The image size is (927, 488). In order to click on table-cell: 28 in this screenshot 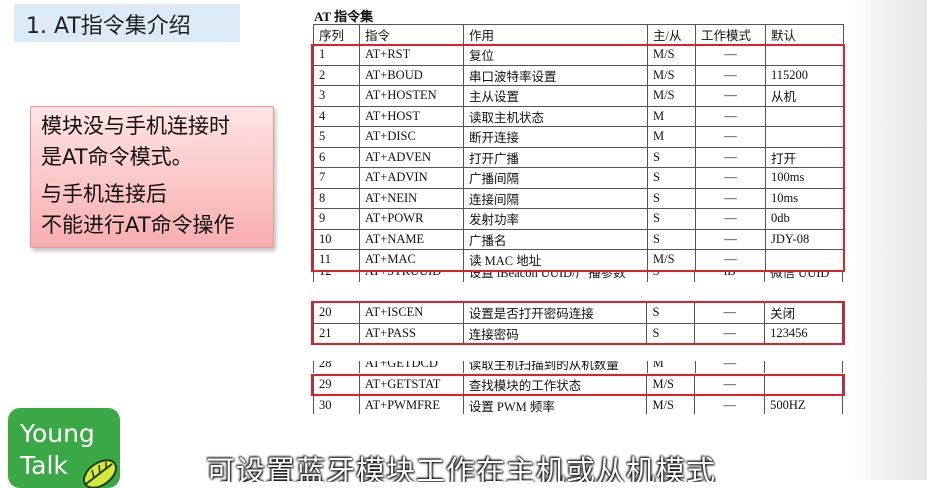, I will do `click(336, 367)`.